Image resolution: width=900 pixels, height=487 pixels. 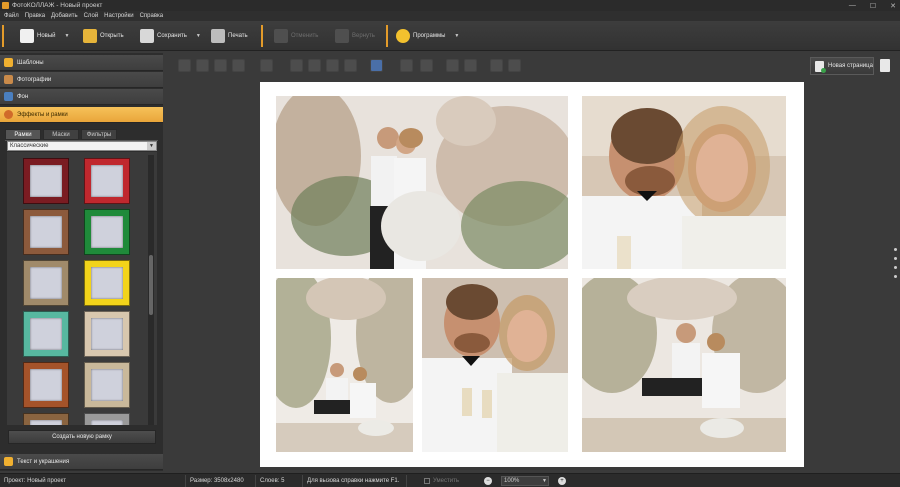 I want to click on print-button: Печать, so click(x=229, y=36).